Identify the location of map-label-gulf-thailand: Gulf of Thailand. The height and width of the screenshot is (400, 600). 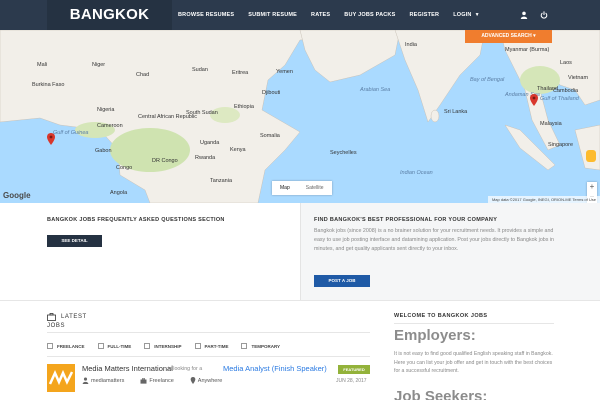
(559, 99).